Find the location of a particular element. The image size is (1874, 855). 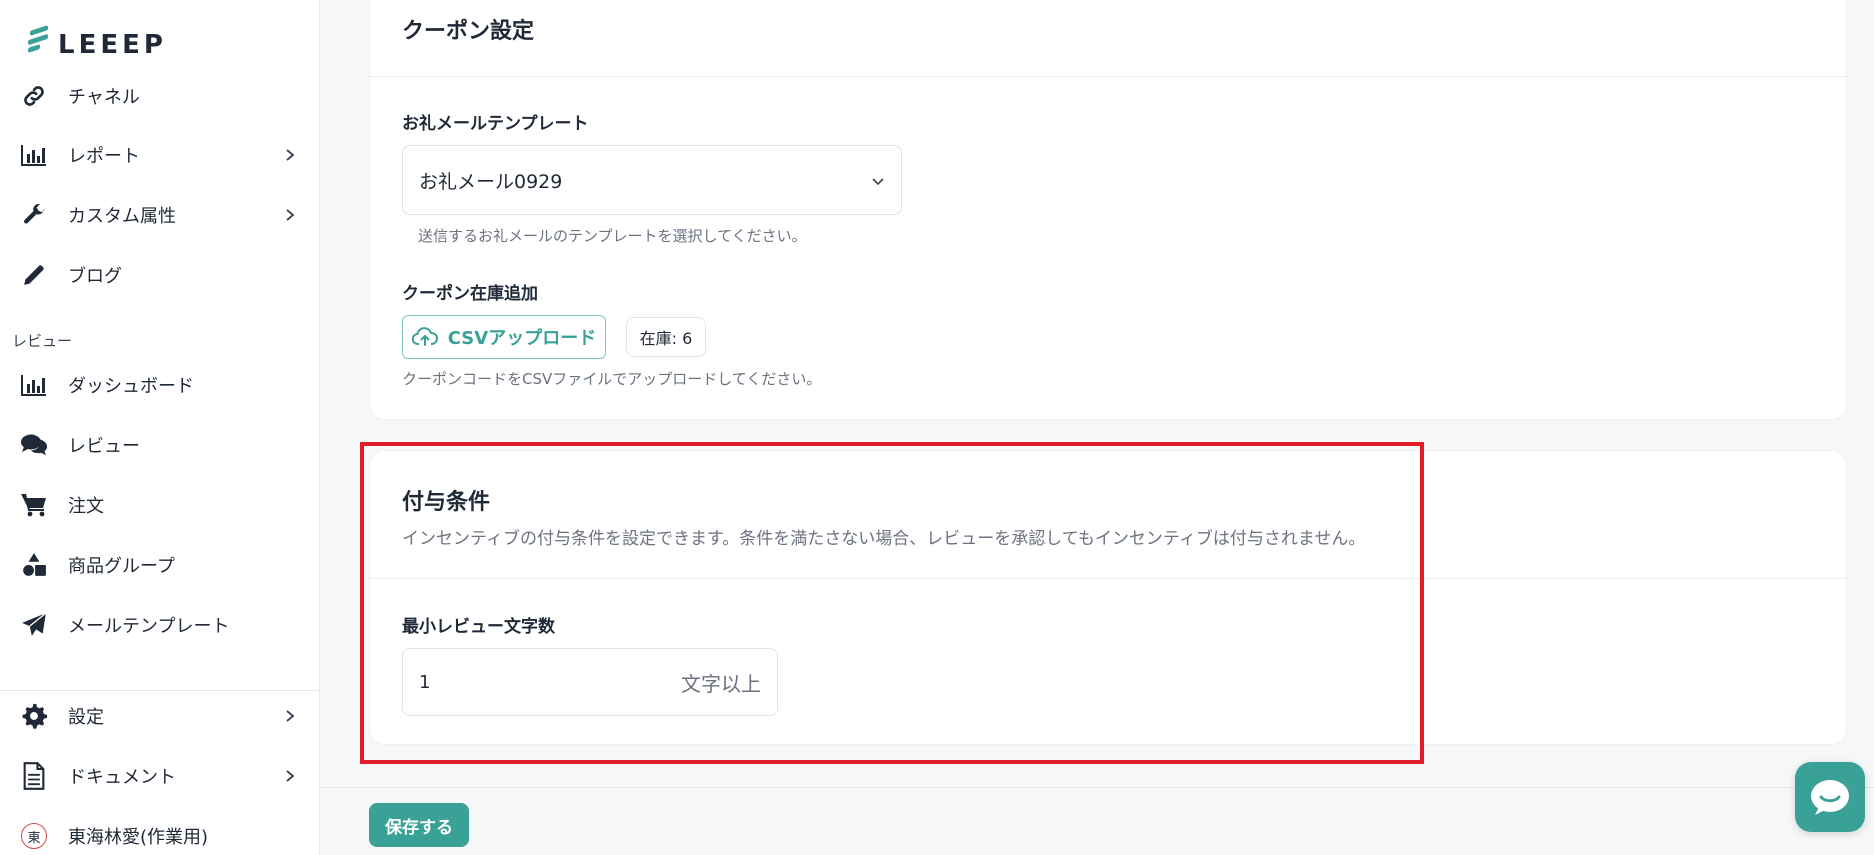

wrench-icon is located at coordinates (34, 215).